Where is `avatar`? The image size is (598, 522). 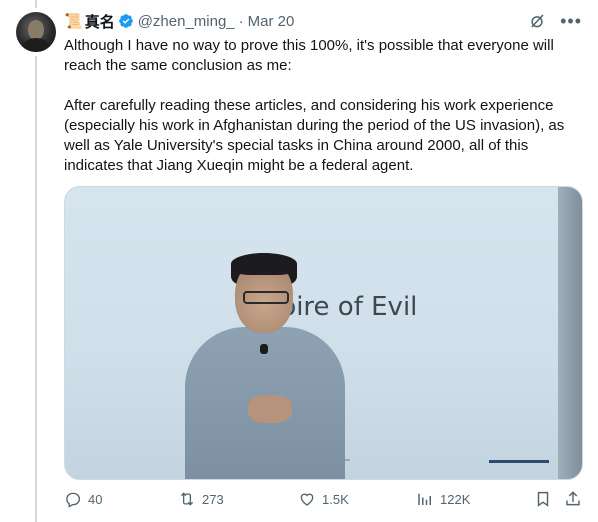
avatar is located at coordinates (36, 32).